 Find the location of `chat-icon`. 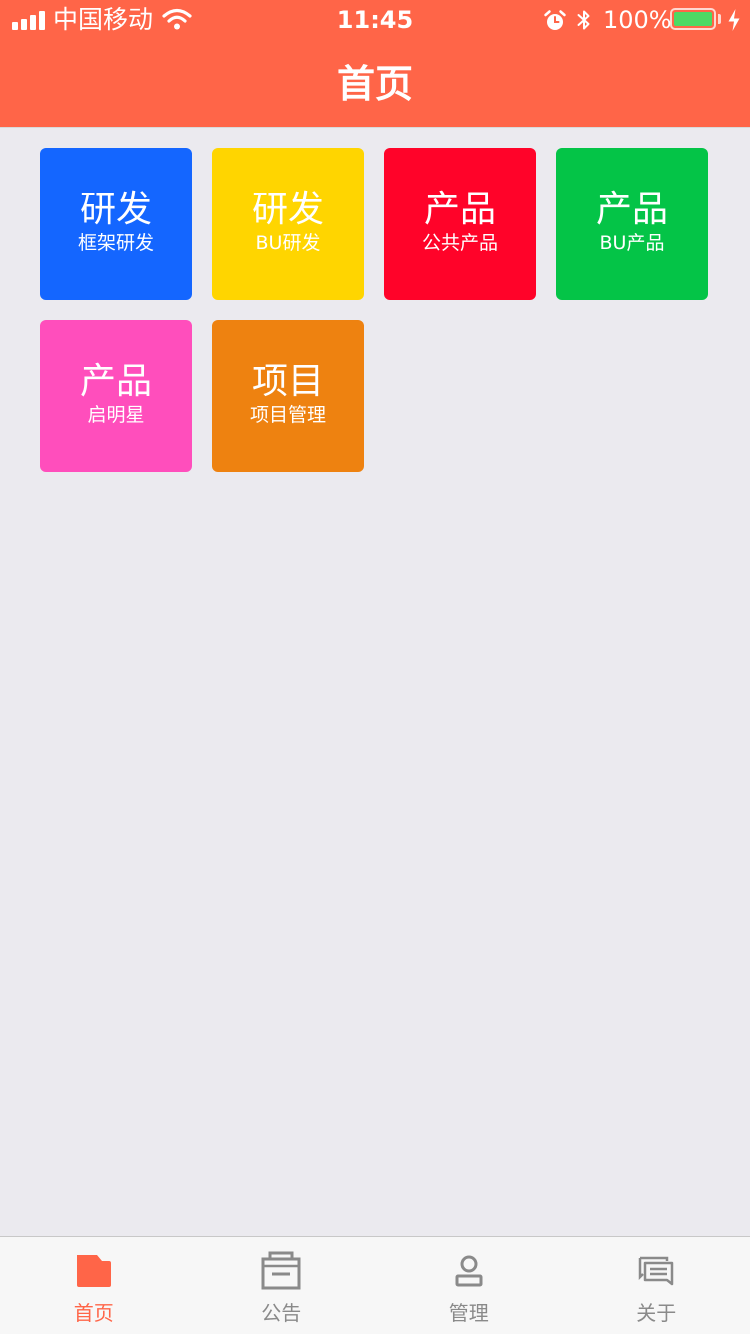

chat-icon is located at coordinates (656, 1271).